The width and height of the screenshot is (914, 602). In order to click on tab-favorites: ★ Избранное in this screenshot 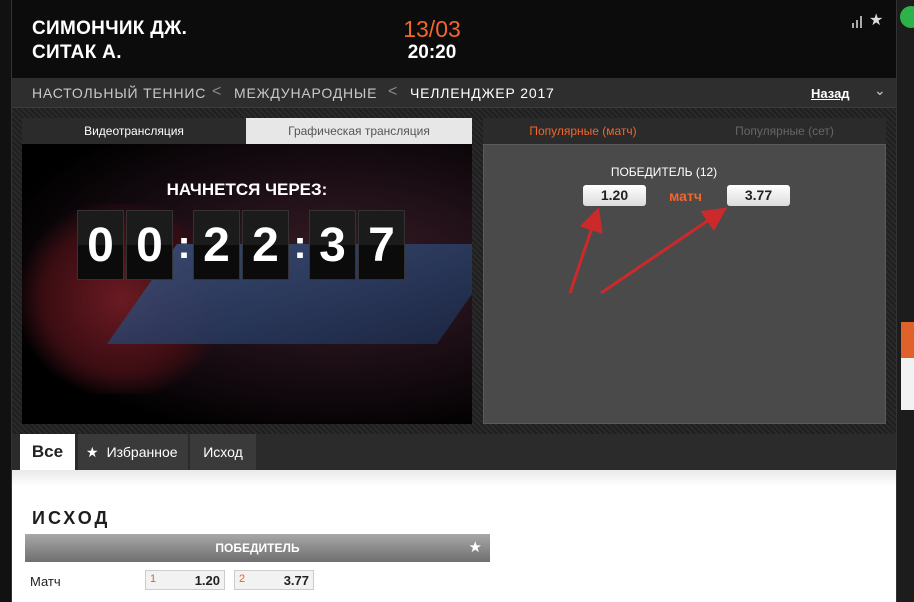, I will do `click(133, 452)`.